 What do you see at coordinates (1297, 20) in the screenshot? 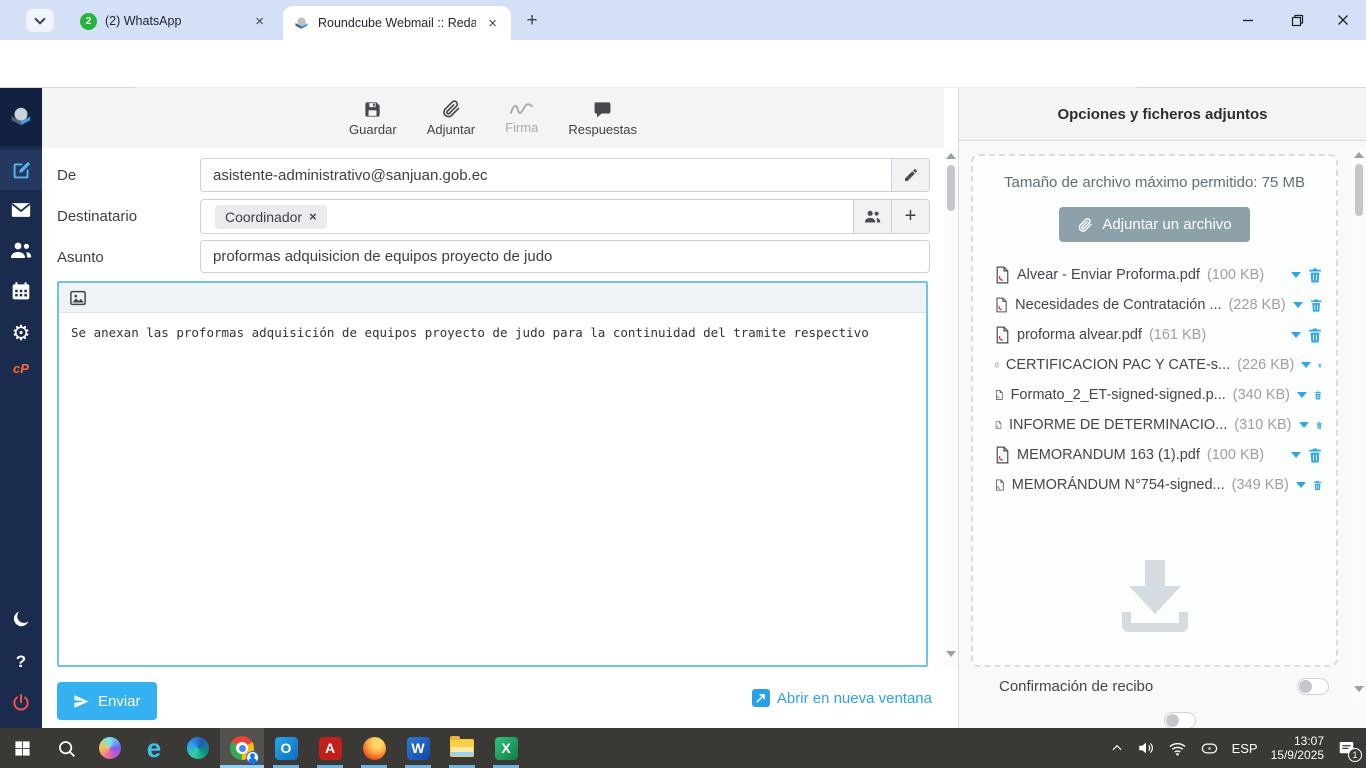
I see `window-restore-button` at bounding box center [1297, 20].